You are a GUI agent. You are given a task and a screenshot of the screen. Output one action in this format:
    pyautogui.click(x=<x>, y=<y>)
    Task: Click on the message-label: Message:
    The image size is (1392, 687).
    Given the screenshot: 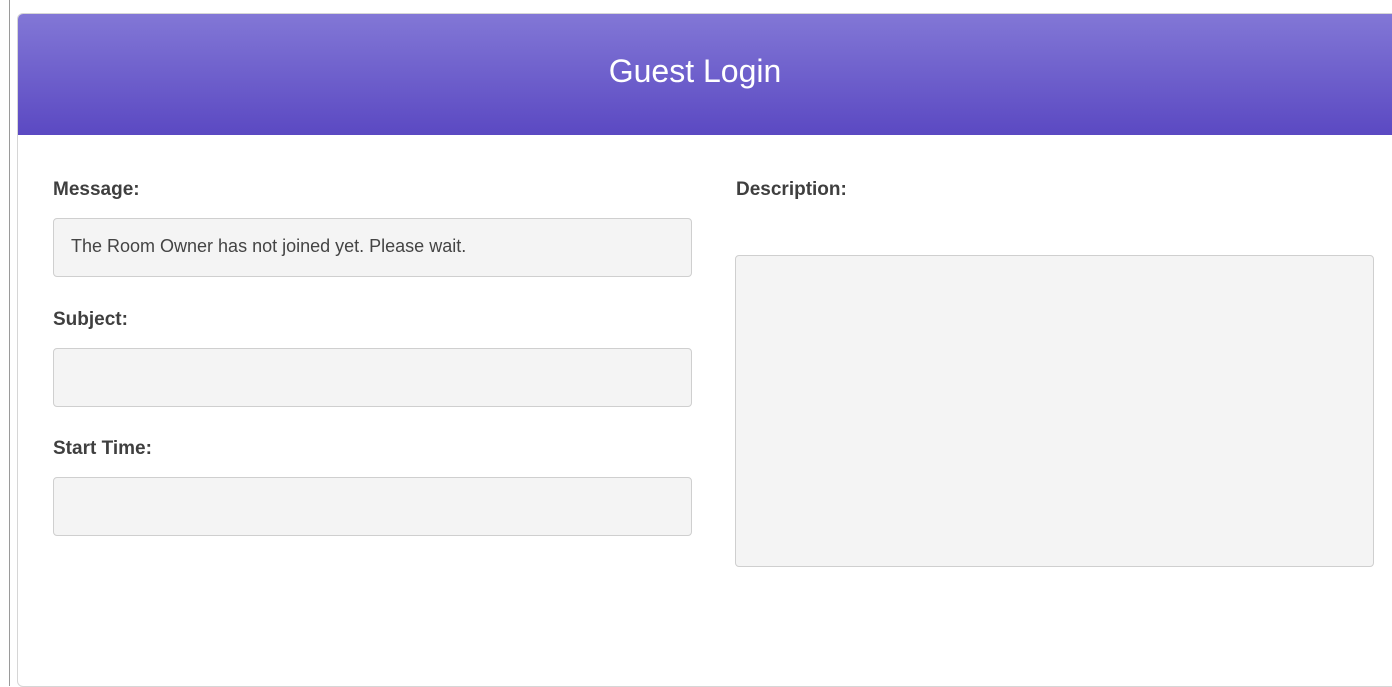 What is the action you would take?
    pyautogui.click(x=96, y=189)
    